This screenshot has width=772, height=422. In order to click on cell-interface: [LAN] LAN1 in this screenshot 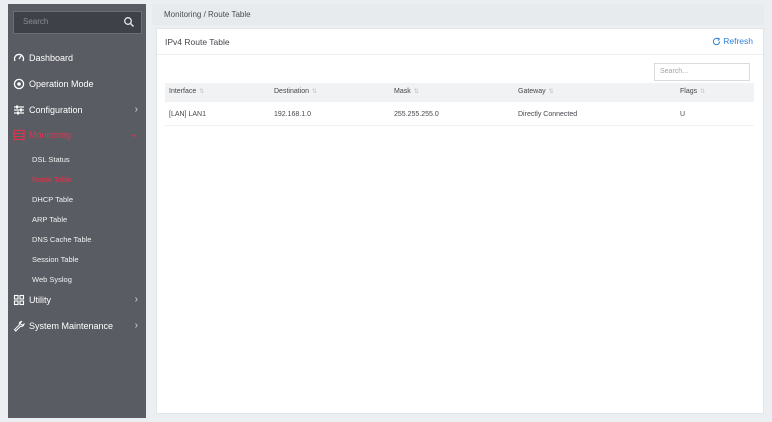, I will do `click(187, 114)`.